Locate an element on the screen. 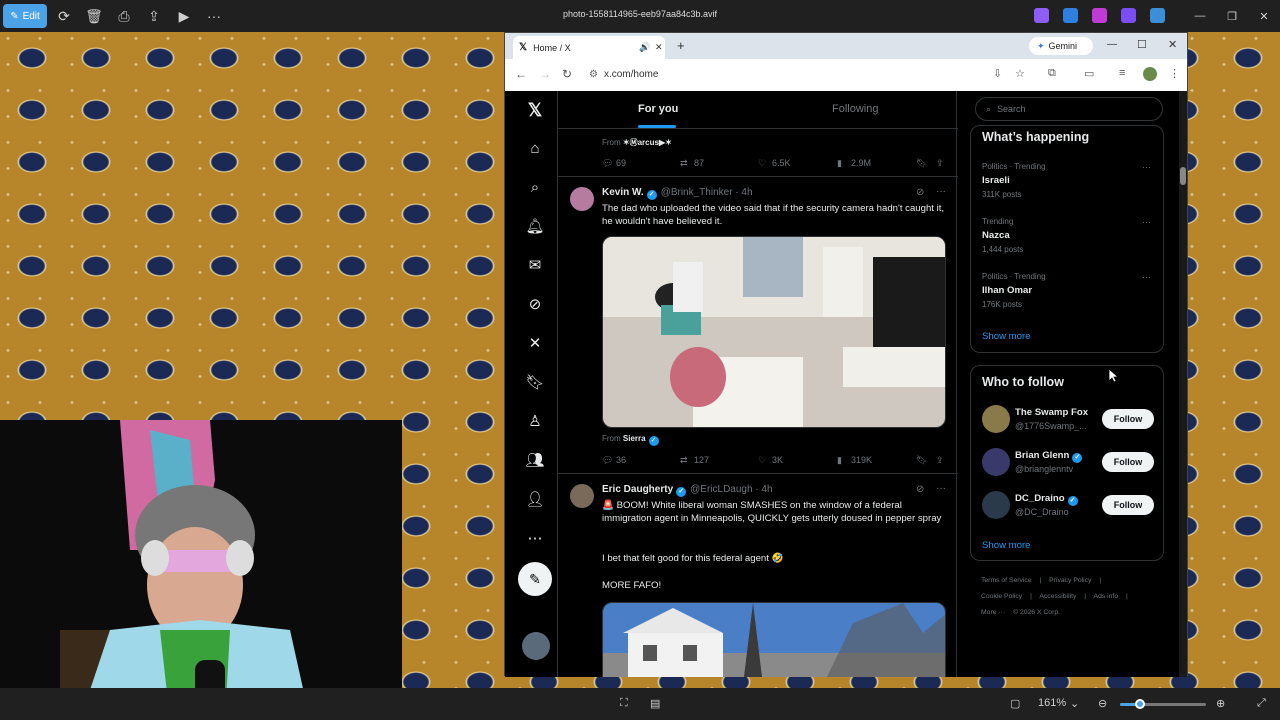 The width and height of the screenshot is (1280, 720). account-avatar is located at coordinates (536, 646).